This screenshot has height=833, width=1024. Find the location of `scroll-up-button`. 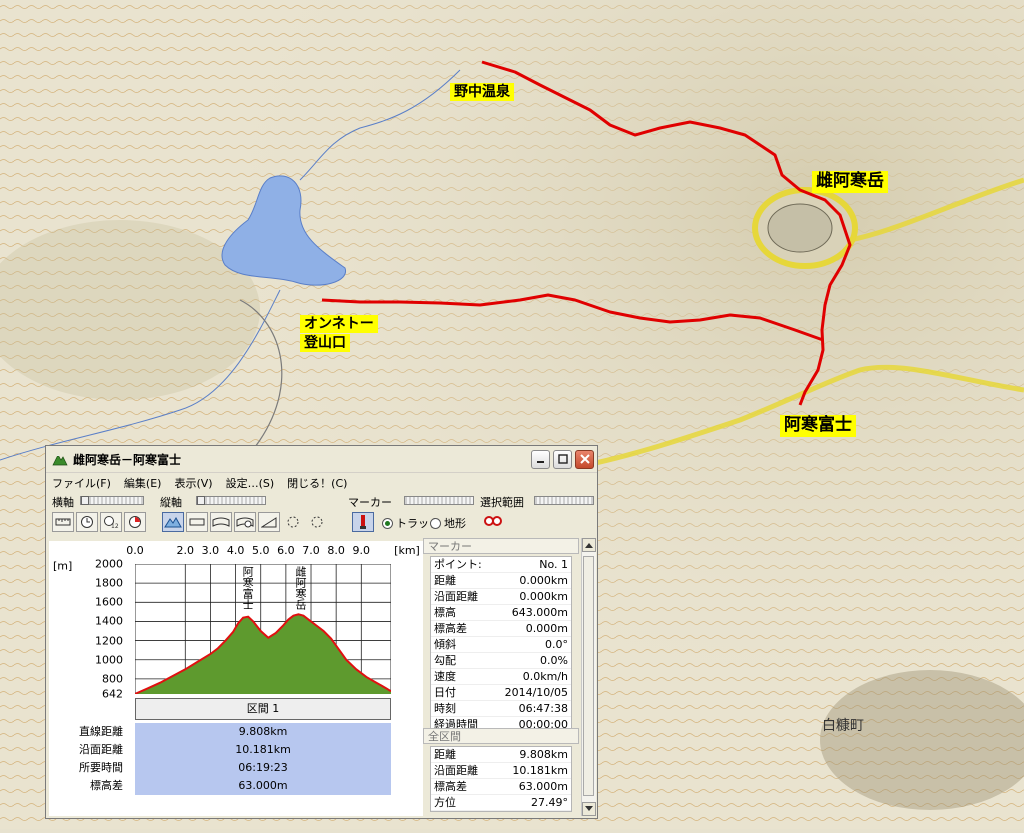

scroll-up-button is located at coordinates (589, 545).